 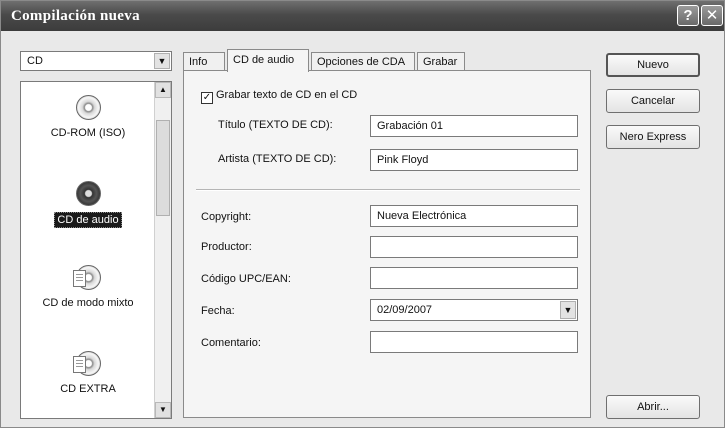 I want to click on producer-input, so click(x=474, y=247).